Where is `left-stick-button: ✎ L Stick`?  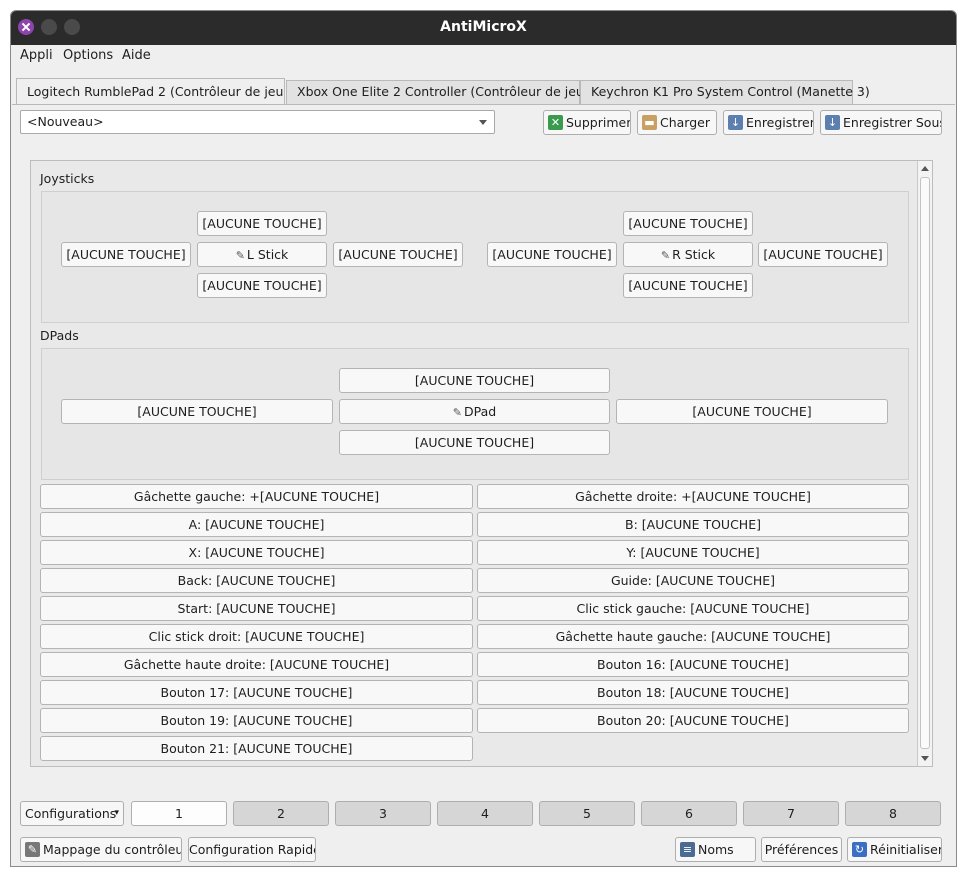
left-stick-button: ✎ L Stick is located at coordinates (262, 254).